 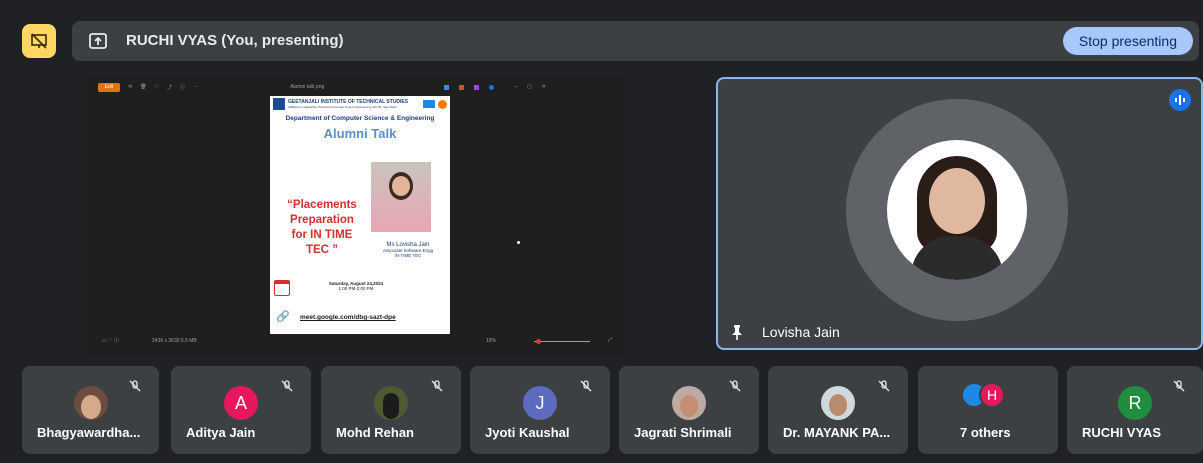 What do you see at coordinates (985, 432) in the screenshot?
I see `others-count: 7 others` at bounding box center [985, 432].